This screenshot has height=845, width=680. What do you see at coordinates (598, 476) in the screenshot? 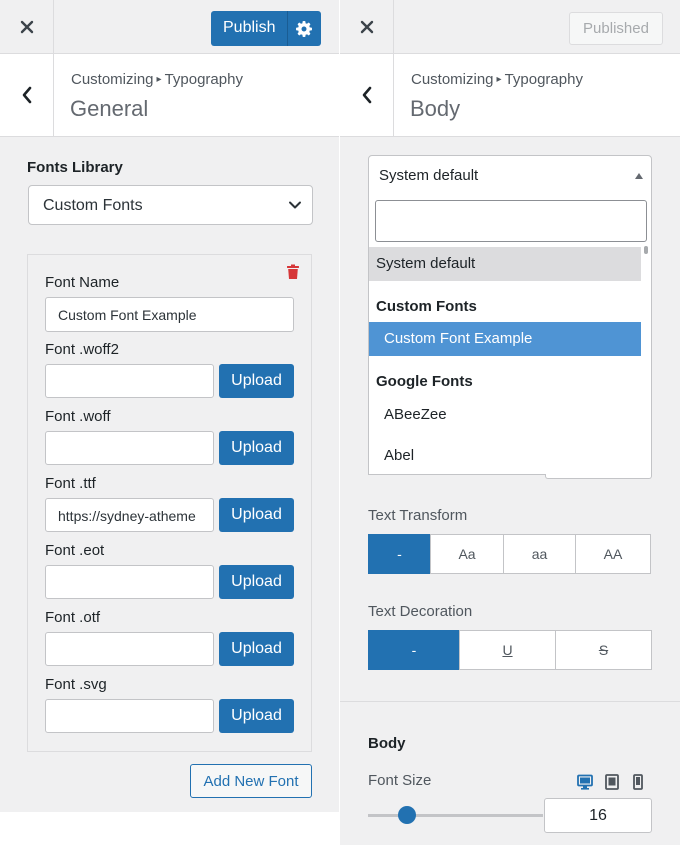
I see `hidden-field-edge` at bounding box center [598, 476].